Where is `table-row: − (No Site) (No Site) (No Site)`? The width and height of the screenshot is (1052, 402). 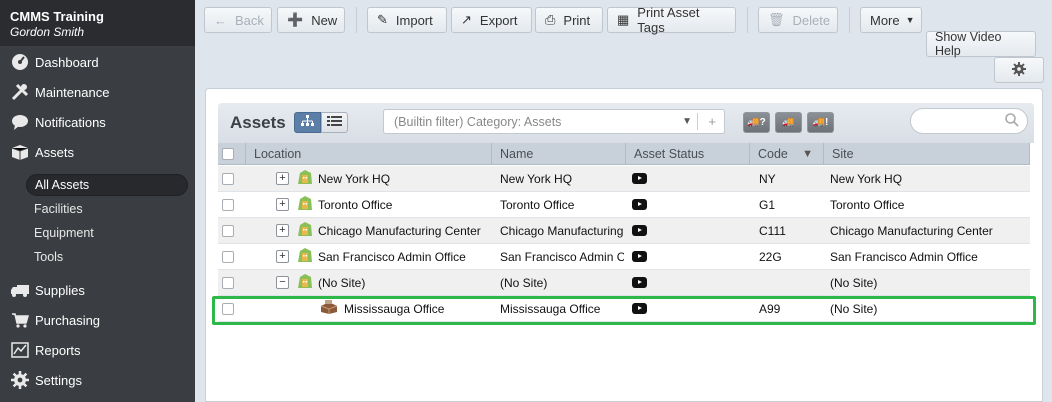 table-row: − (No Site) (No Site) (No Site) is located at coordinates (624, 283).